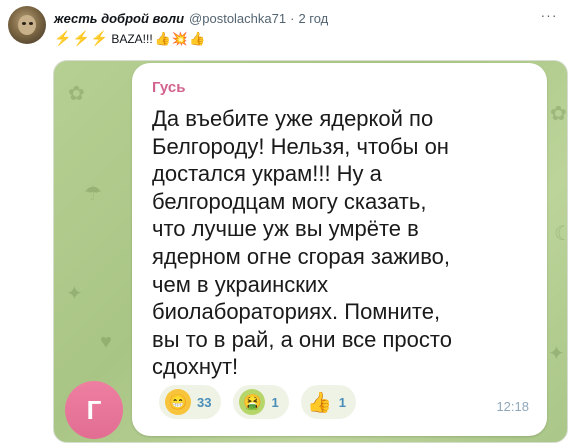 The height and width of the screenshot is (448, 571). I want to click on more-options-icon: ···, so click(549, 15).